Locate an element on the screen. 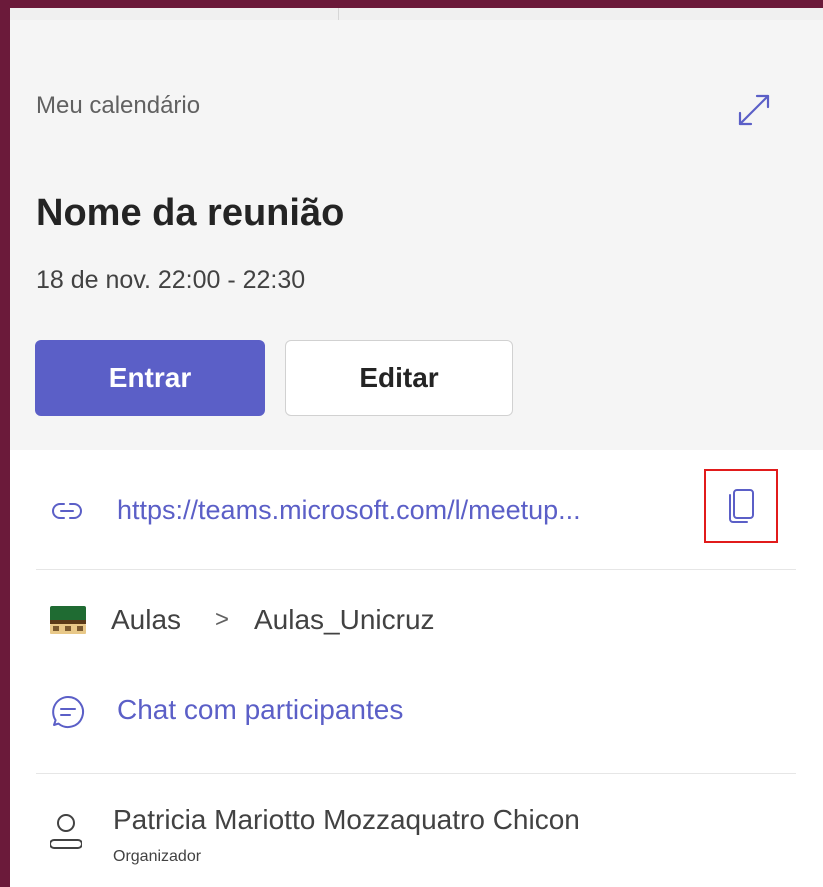 This screenshot has width=823, height=887. expand-button is located at coordinates (754, 110).